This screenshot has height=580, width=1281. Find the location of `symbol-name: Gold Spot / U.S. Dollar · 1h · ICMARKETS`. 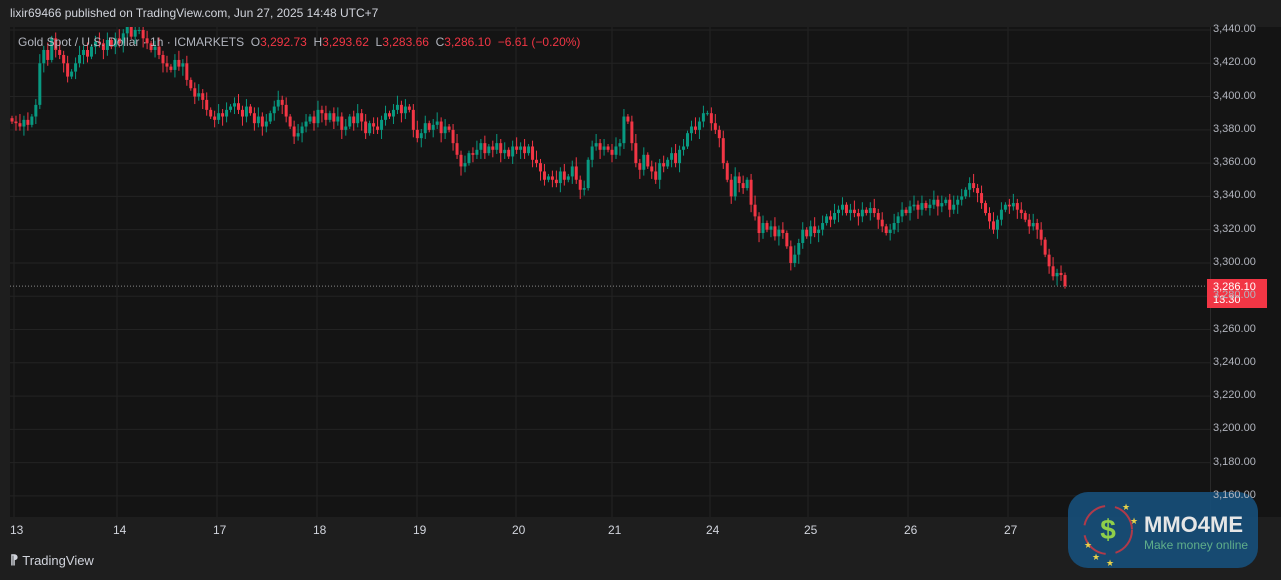

symbol-name: Gold Spot / U.S. Dollar · 1h · ICMARKETS is located at coordinates (131, 42).